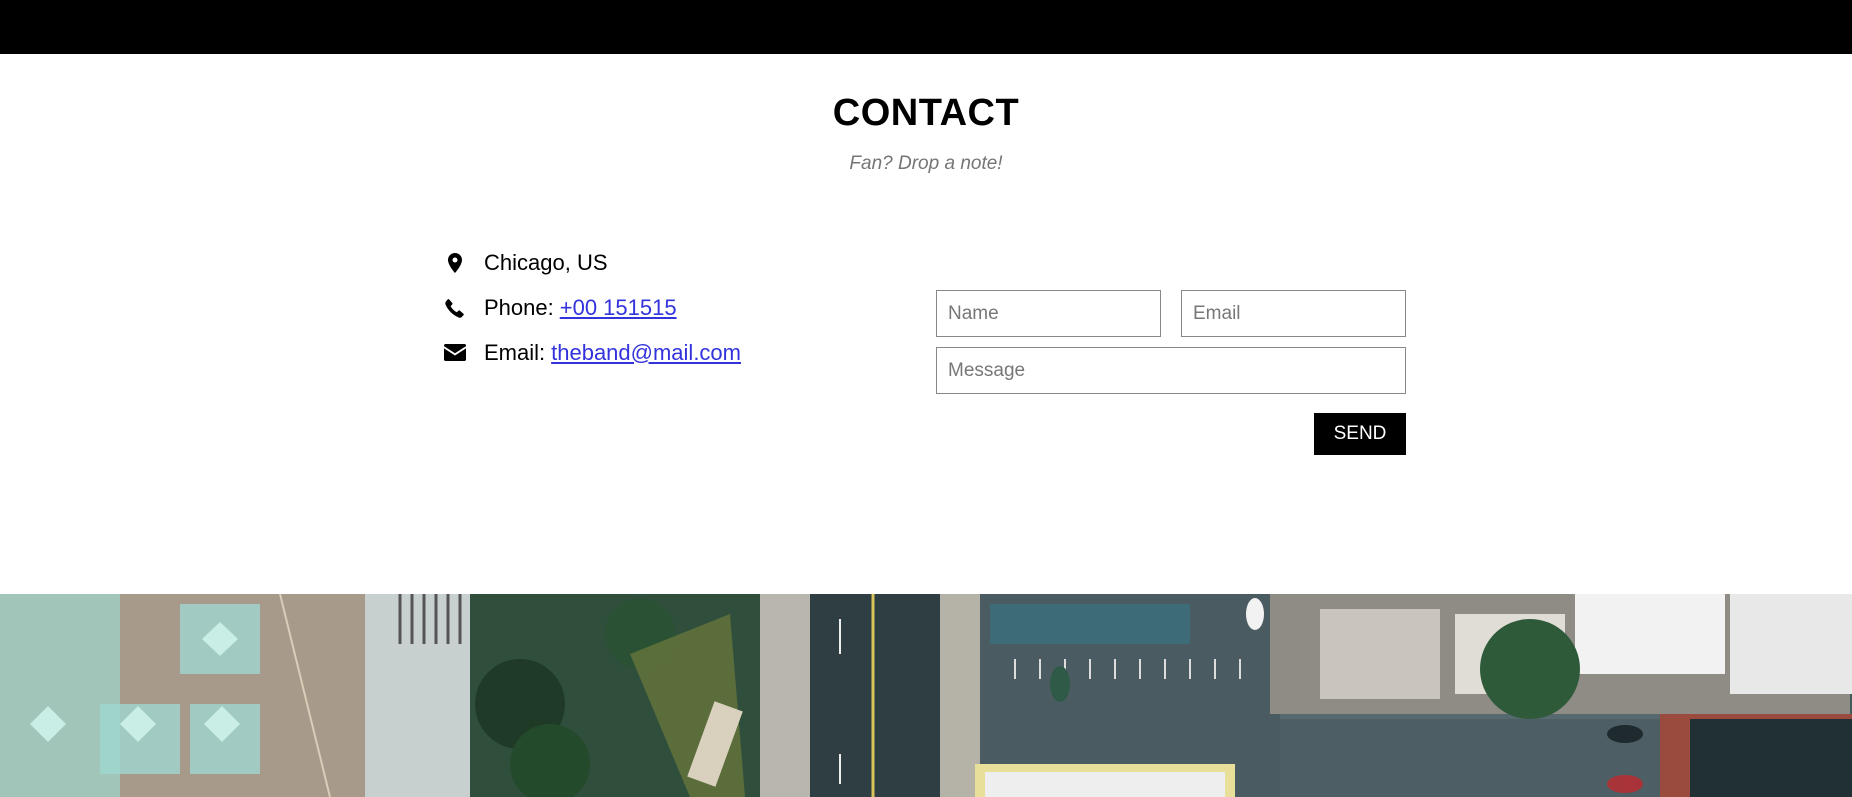 The image size is (1852, 797). I want to click on email-label: Email:, so click(515, 352).